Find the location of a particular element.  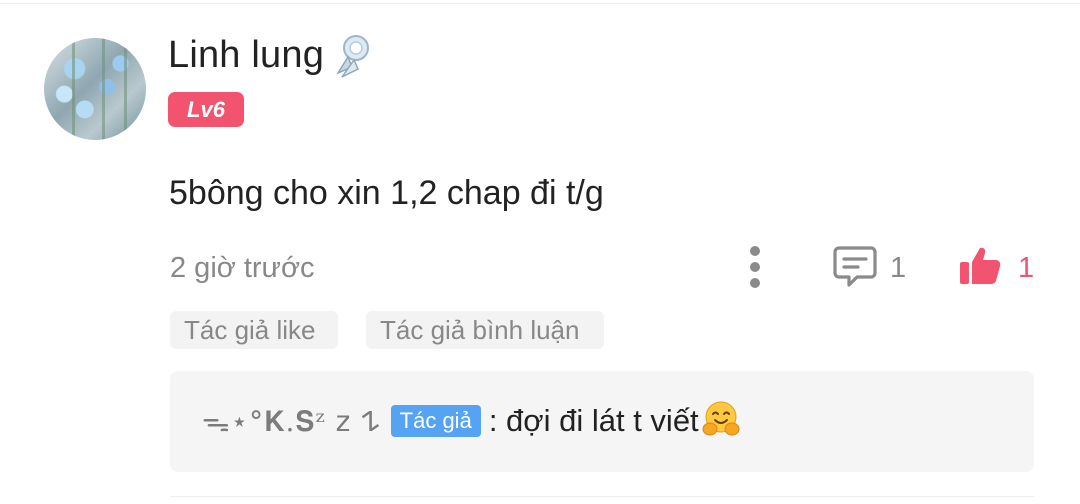

more-options-icon is located at coordinates (755, 267).